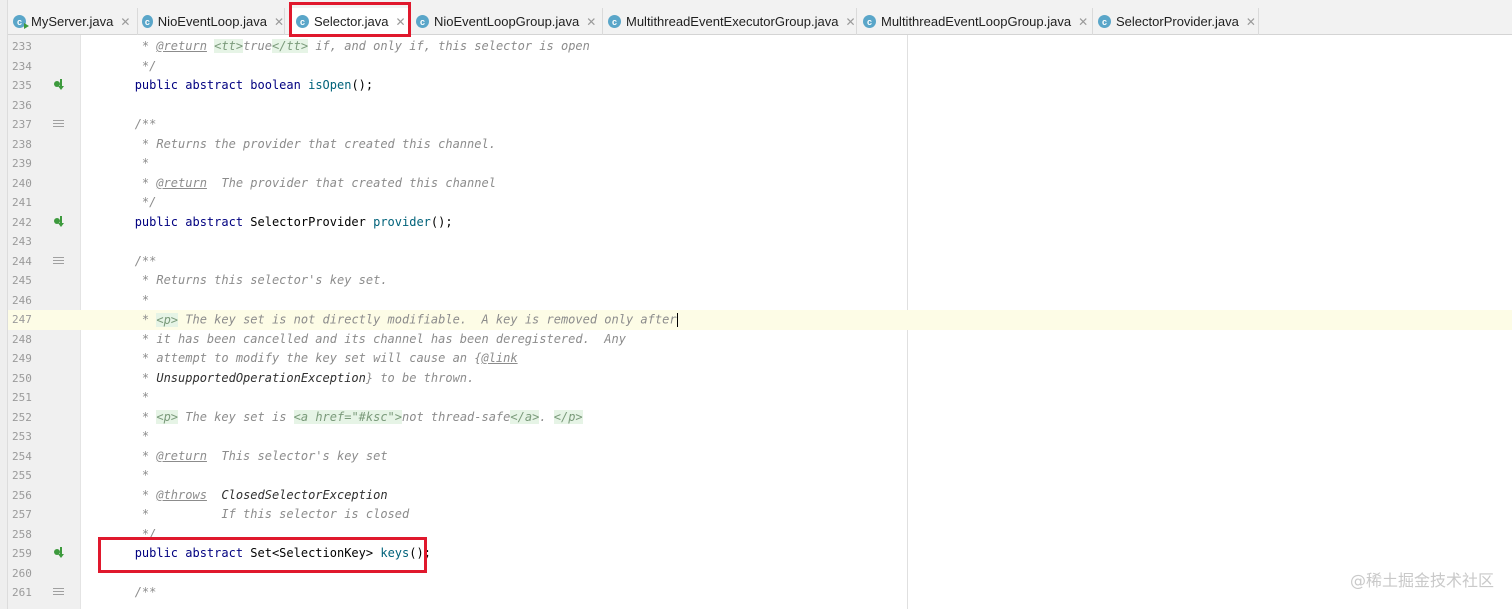  I want to click on line-number: 247, so click(22, 319).